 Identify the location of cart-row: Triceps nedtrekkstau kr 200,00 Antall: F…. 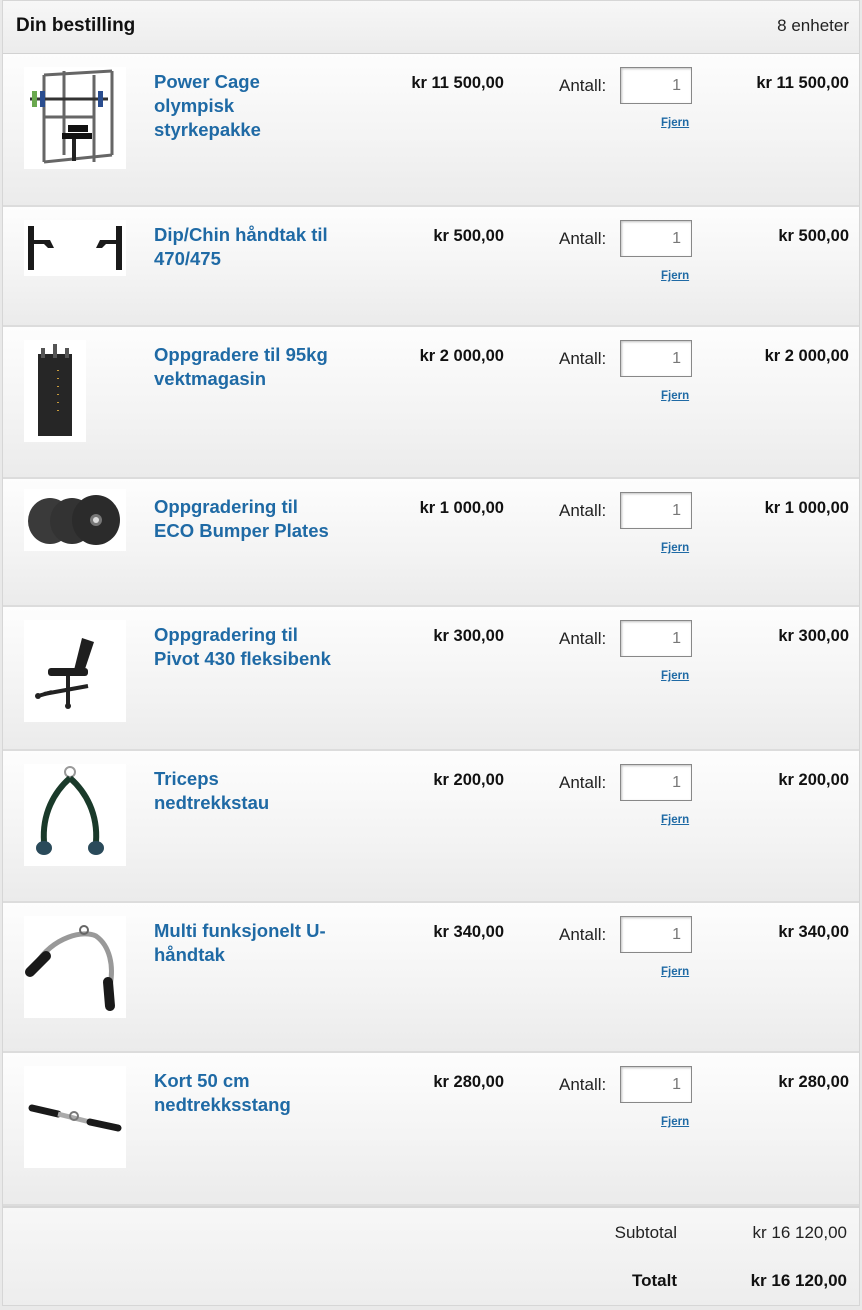
(431, 827).